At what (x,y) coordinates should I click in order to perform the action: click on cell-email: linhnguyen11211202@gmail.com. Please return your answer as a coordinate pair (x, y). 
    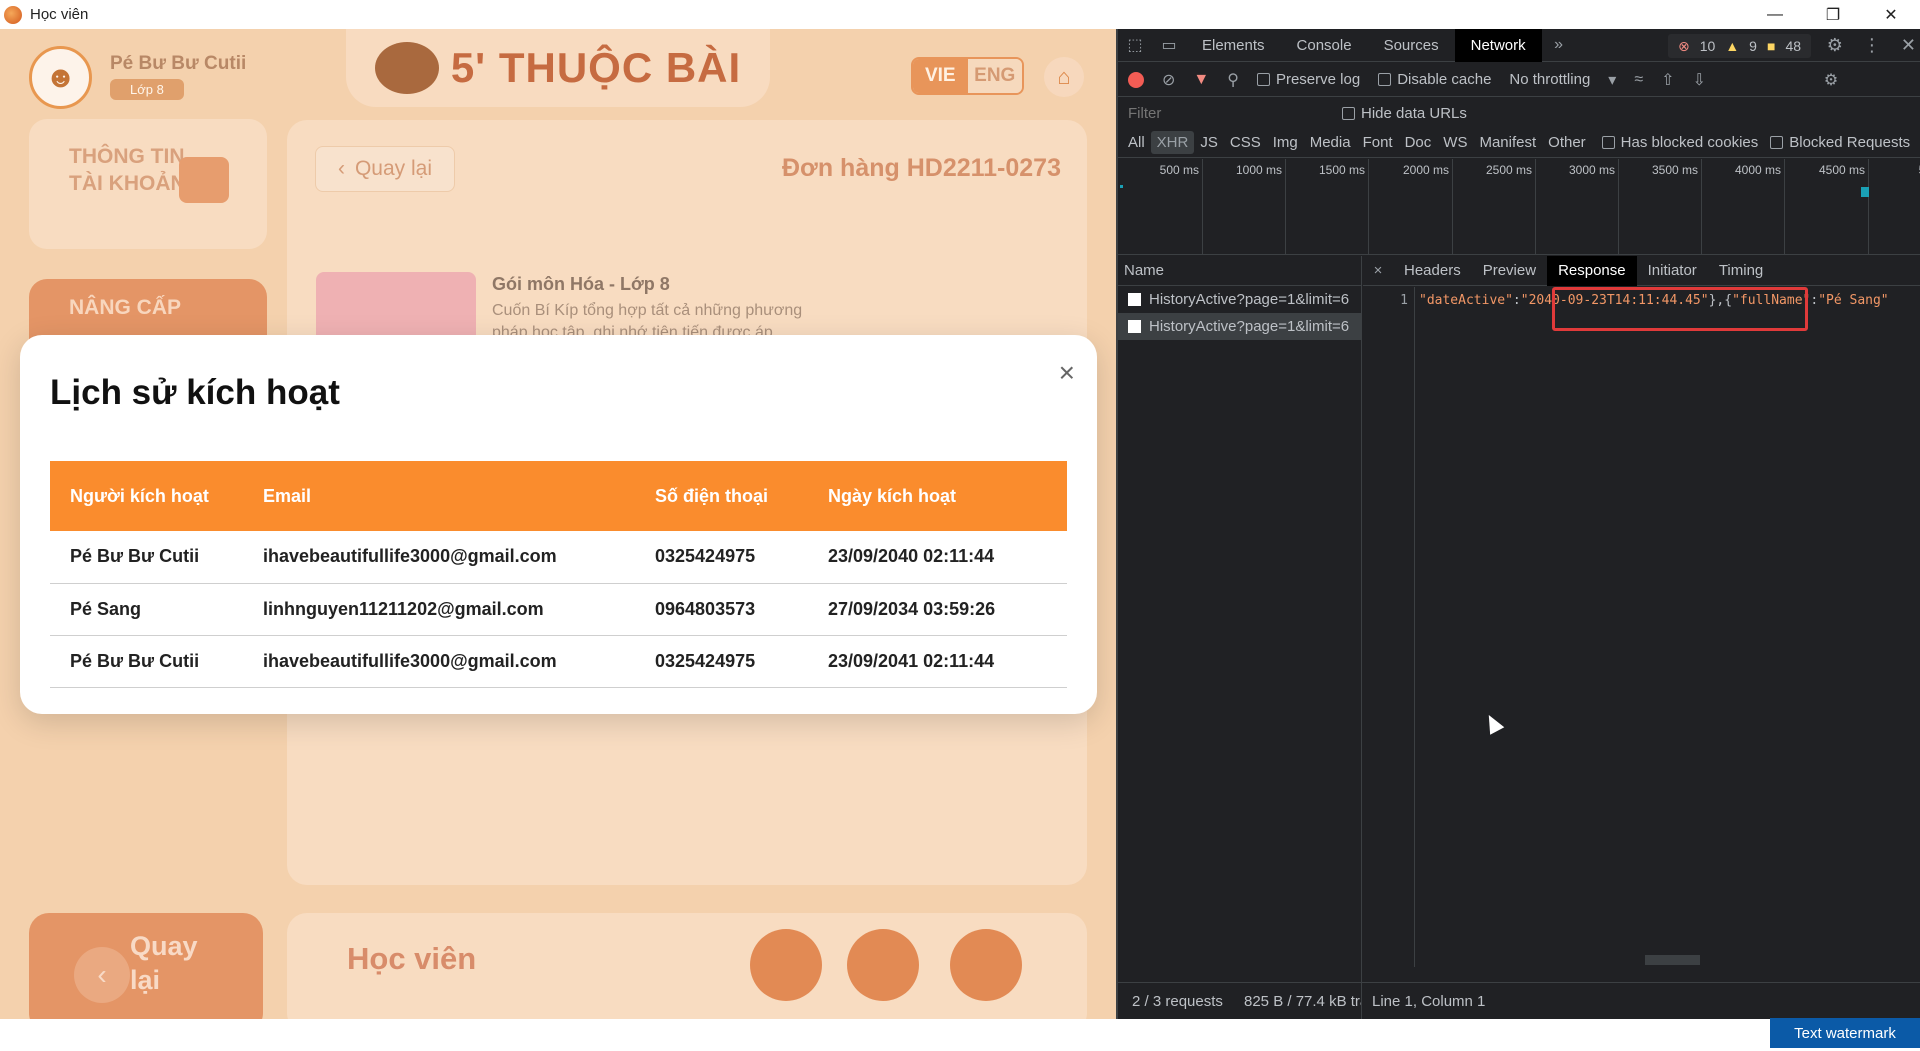
    Looking at the image, I should click on (439, 609).